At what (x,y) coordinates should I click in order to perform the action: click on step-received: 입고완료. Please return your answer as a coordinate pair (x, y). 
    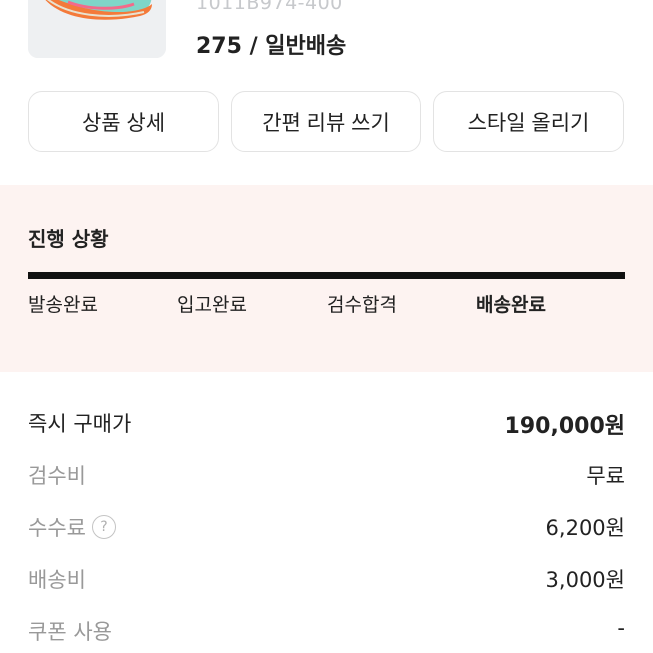
    Looking at the image, I should click on (212, 305).